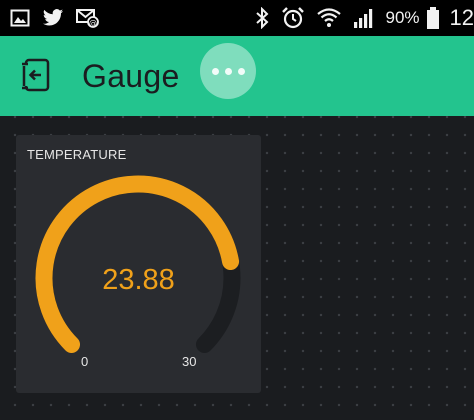 The width and height of the screenshot is (474, 420). I want to click on battery-percent: 90%, so click(402, 17).